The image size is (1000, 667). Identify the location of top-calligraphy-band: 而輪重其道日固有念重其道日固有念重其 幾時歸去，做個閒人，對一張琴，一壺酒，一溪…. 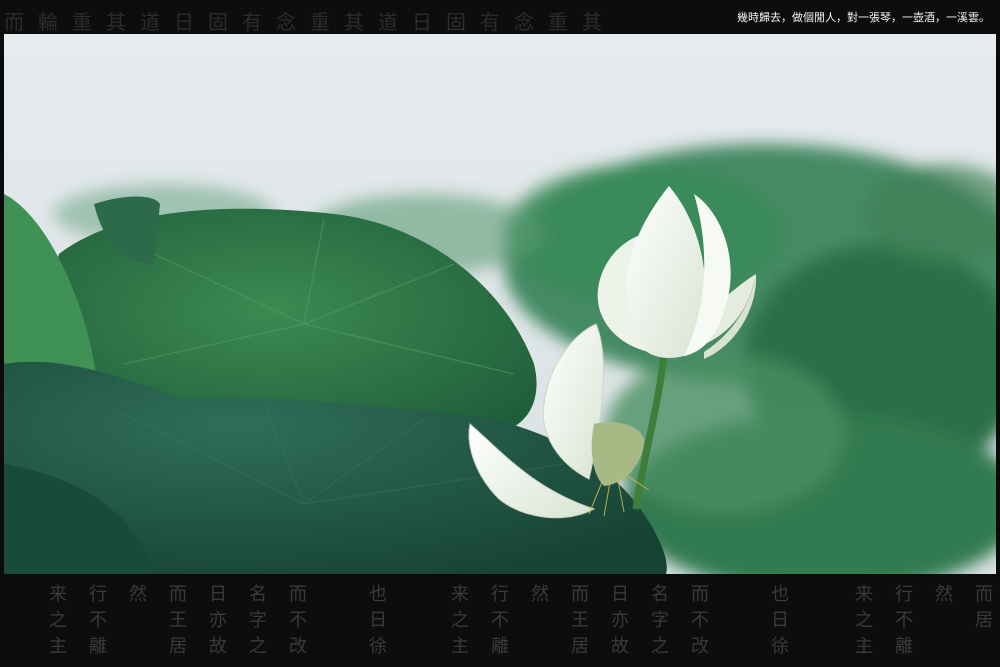
(500, 17).